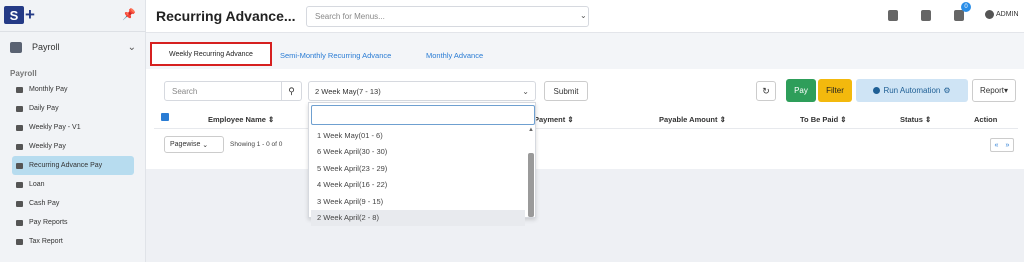  What do you see at coordinates (418, 185) in the screenshot?
I see `dropdown-option: 4 Week April(16 - 22)` at bounding box center [418, 185].